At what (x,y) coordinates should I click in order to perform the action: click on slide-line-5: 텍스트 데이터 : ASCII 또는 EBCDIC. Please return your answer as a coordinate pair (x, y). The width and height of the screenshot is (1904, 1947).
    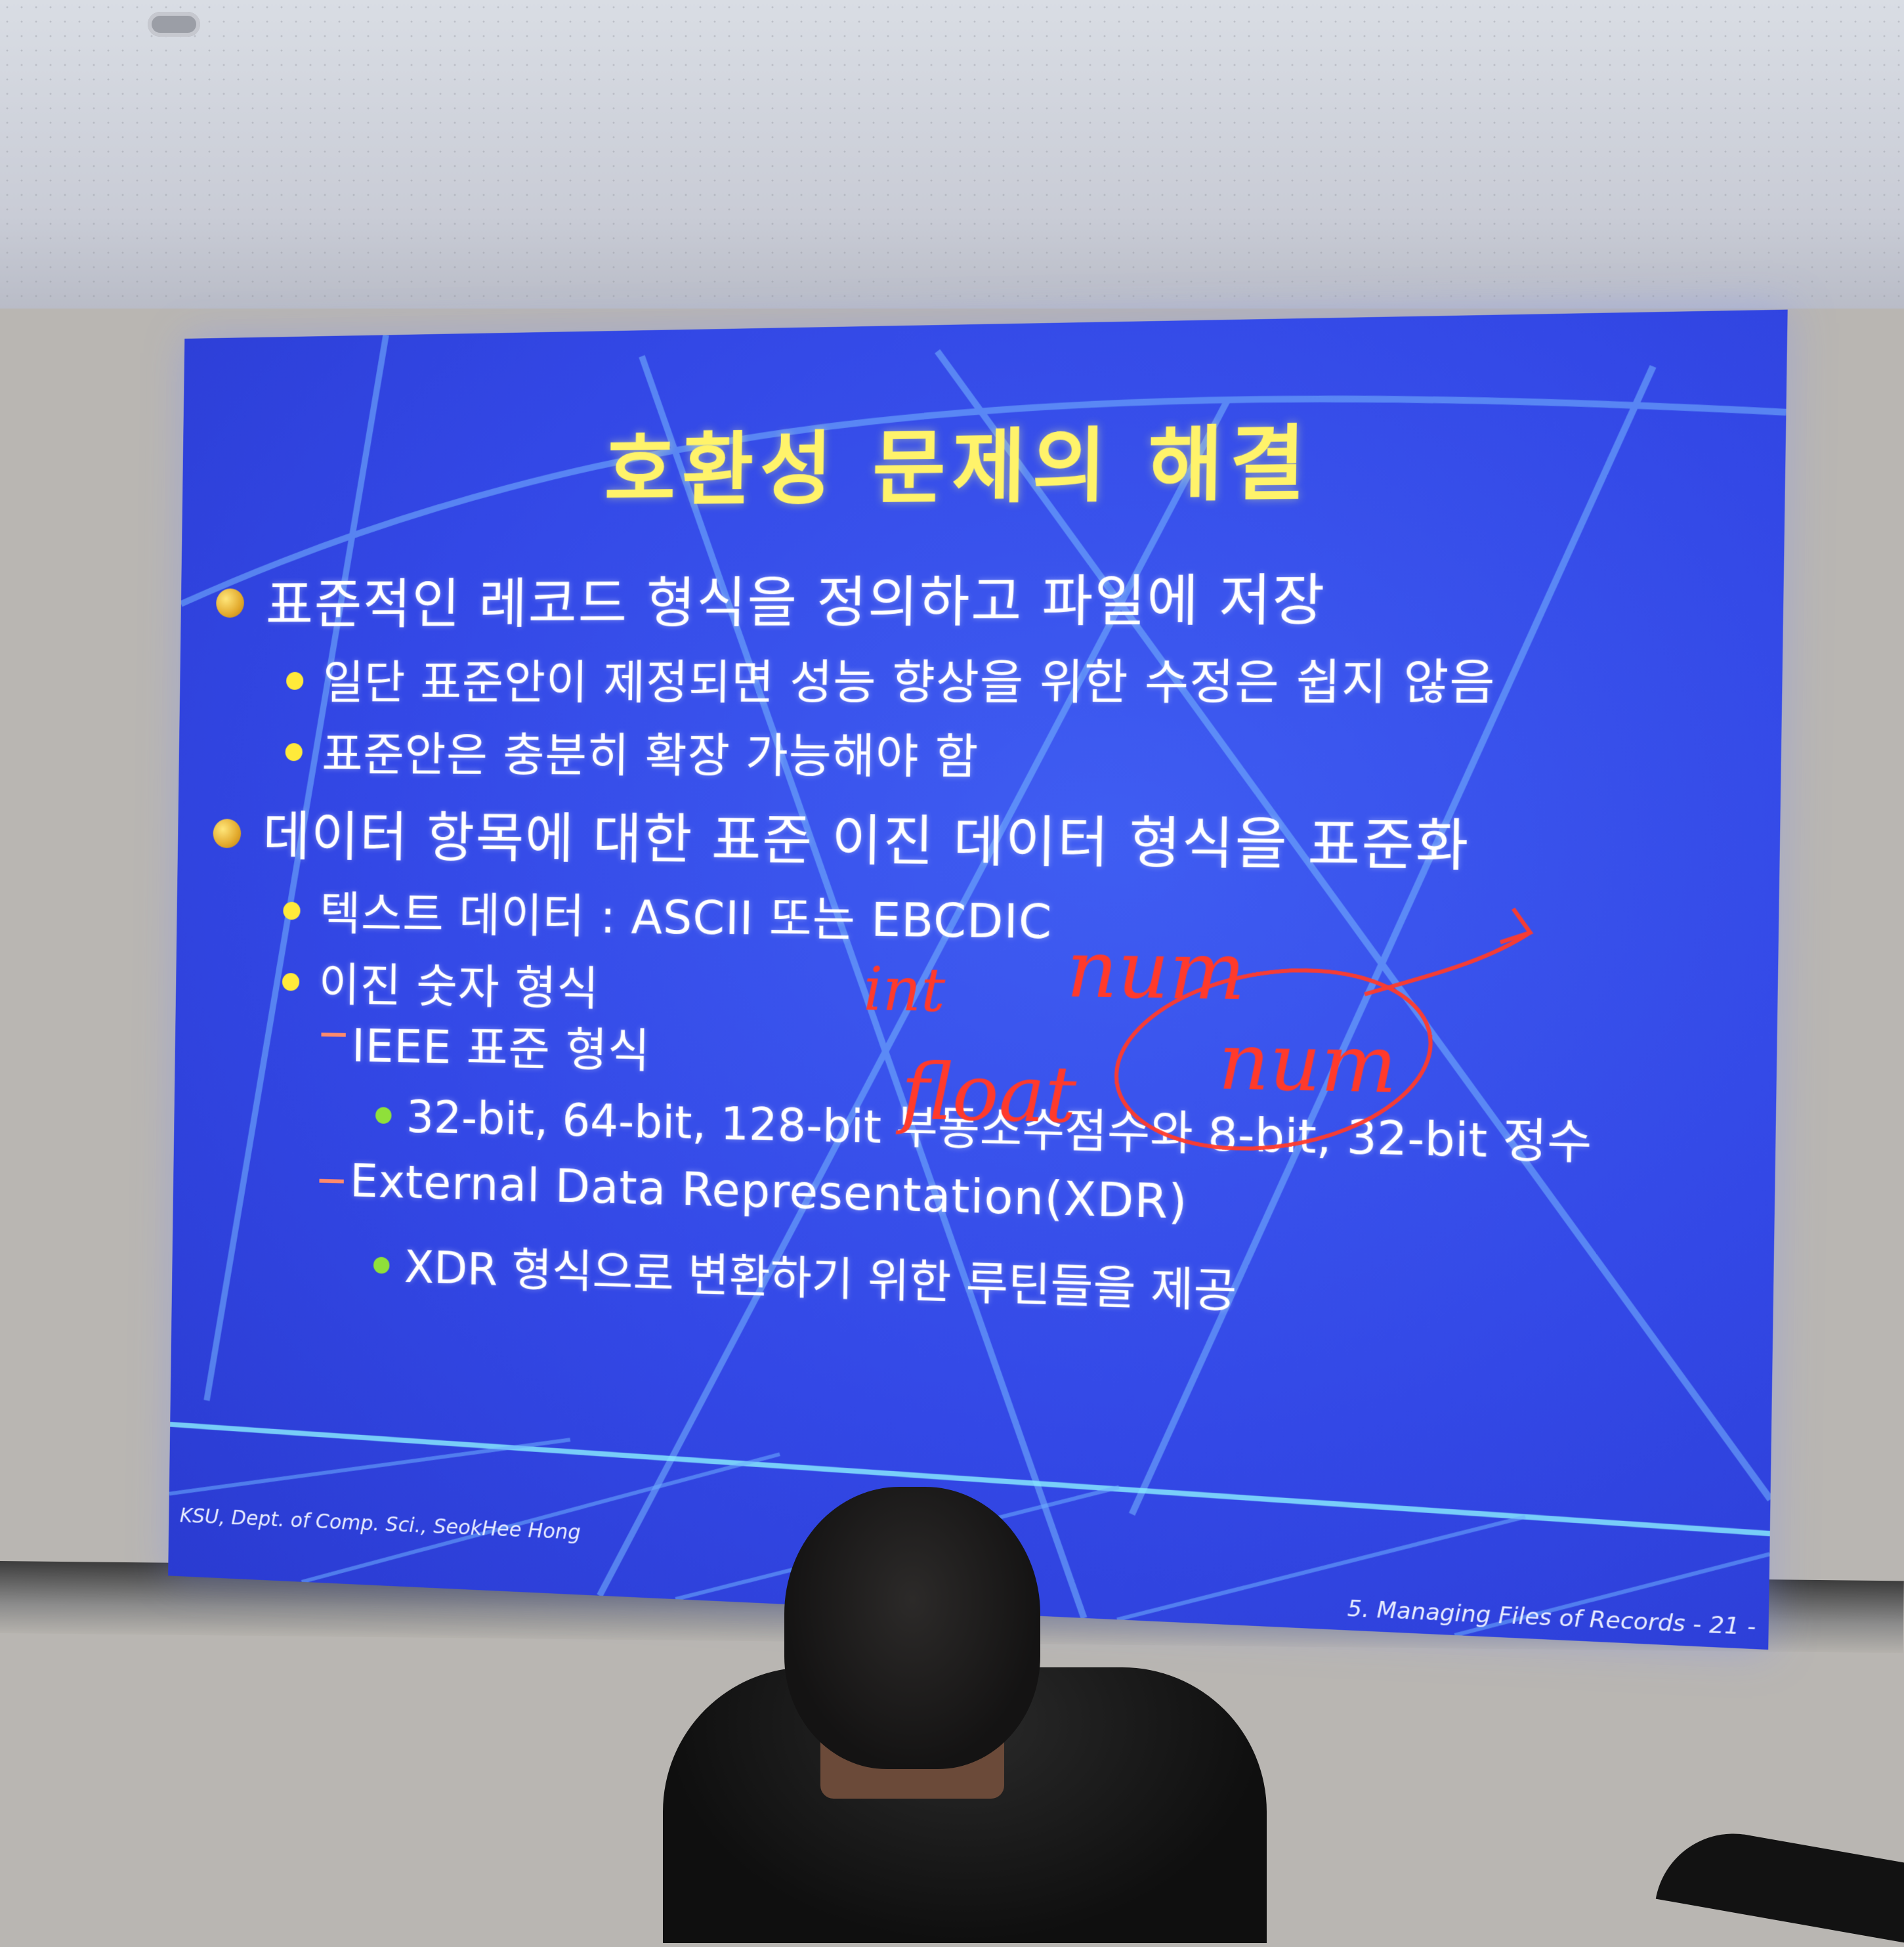
    Looking at the image, I should click on (686, 918).